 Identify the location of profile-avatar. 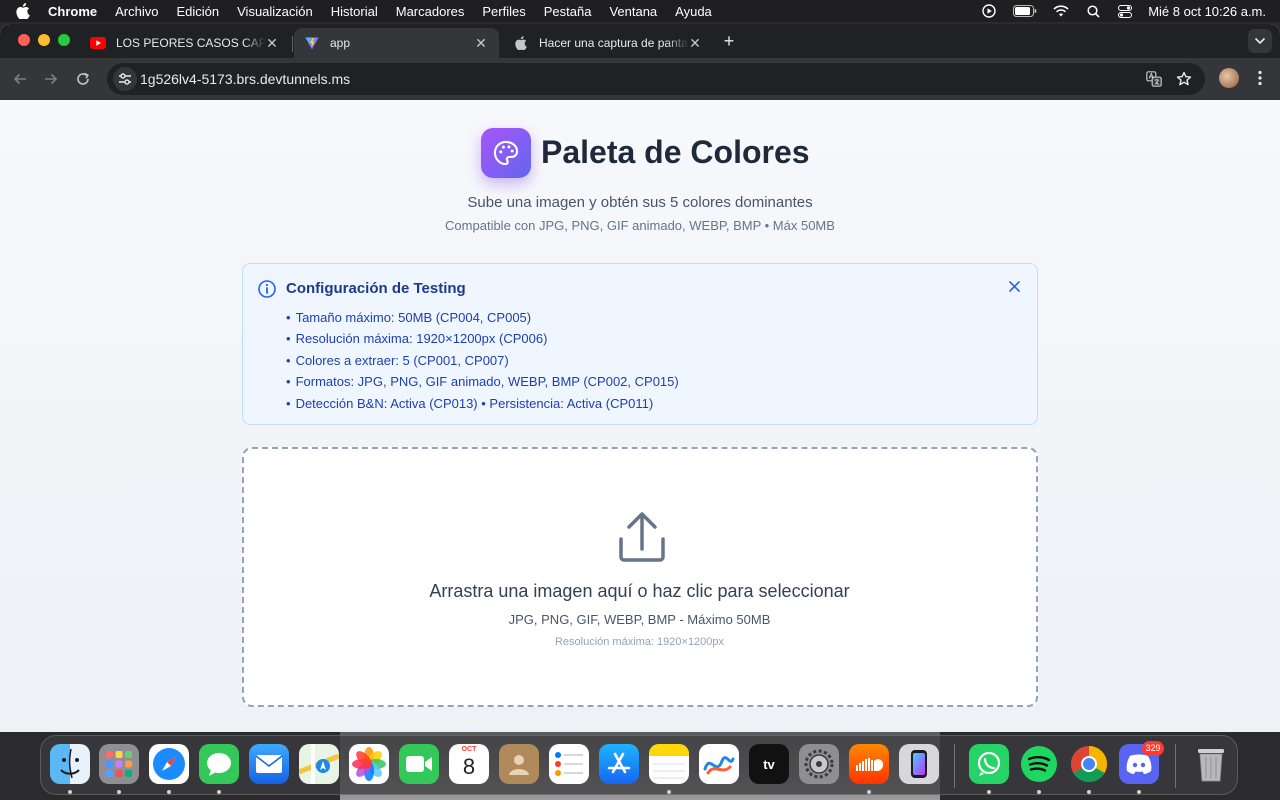
(1229, 78).